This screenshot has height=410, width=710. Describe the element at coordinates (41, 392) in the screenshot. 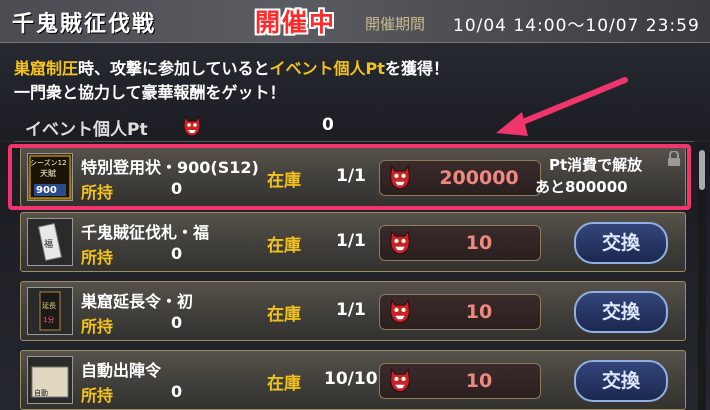

I see `thumb-text: 自動` at that location.